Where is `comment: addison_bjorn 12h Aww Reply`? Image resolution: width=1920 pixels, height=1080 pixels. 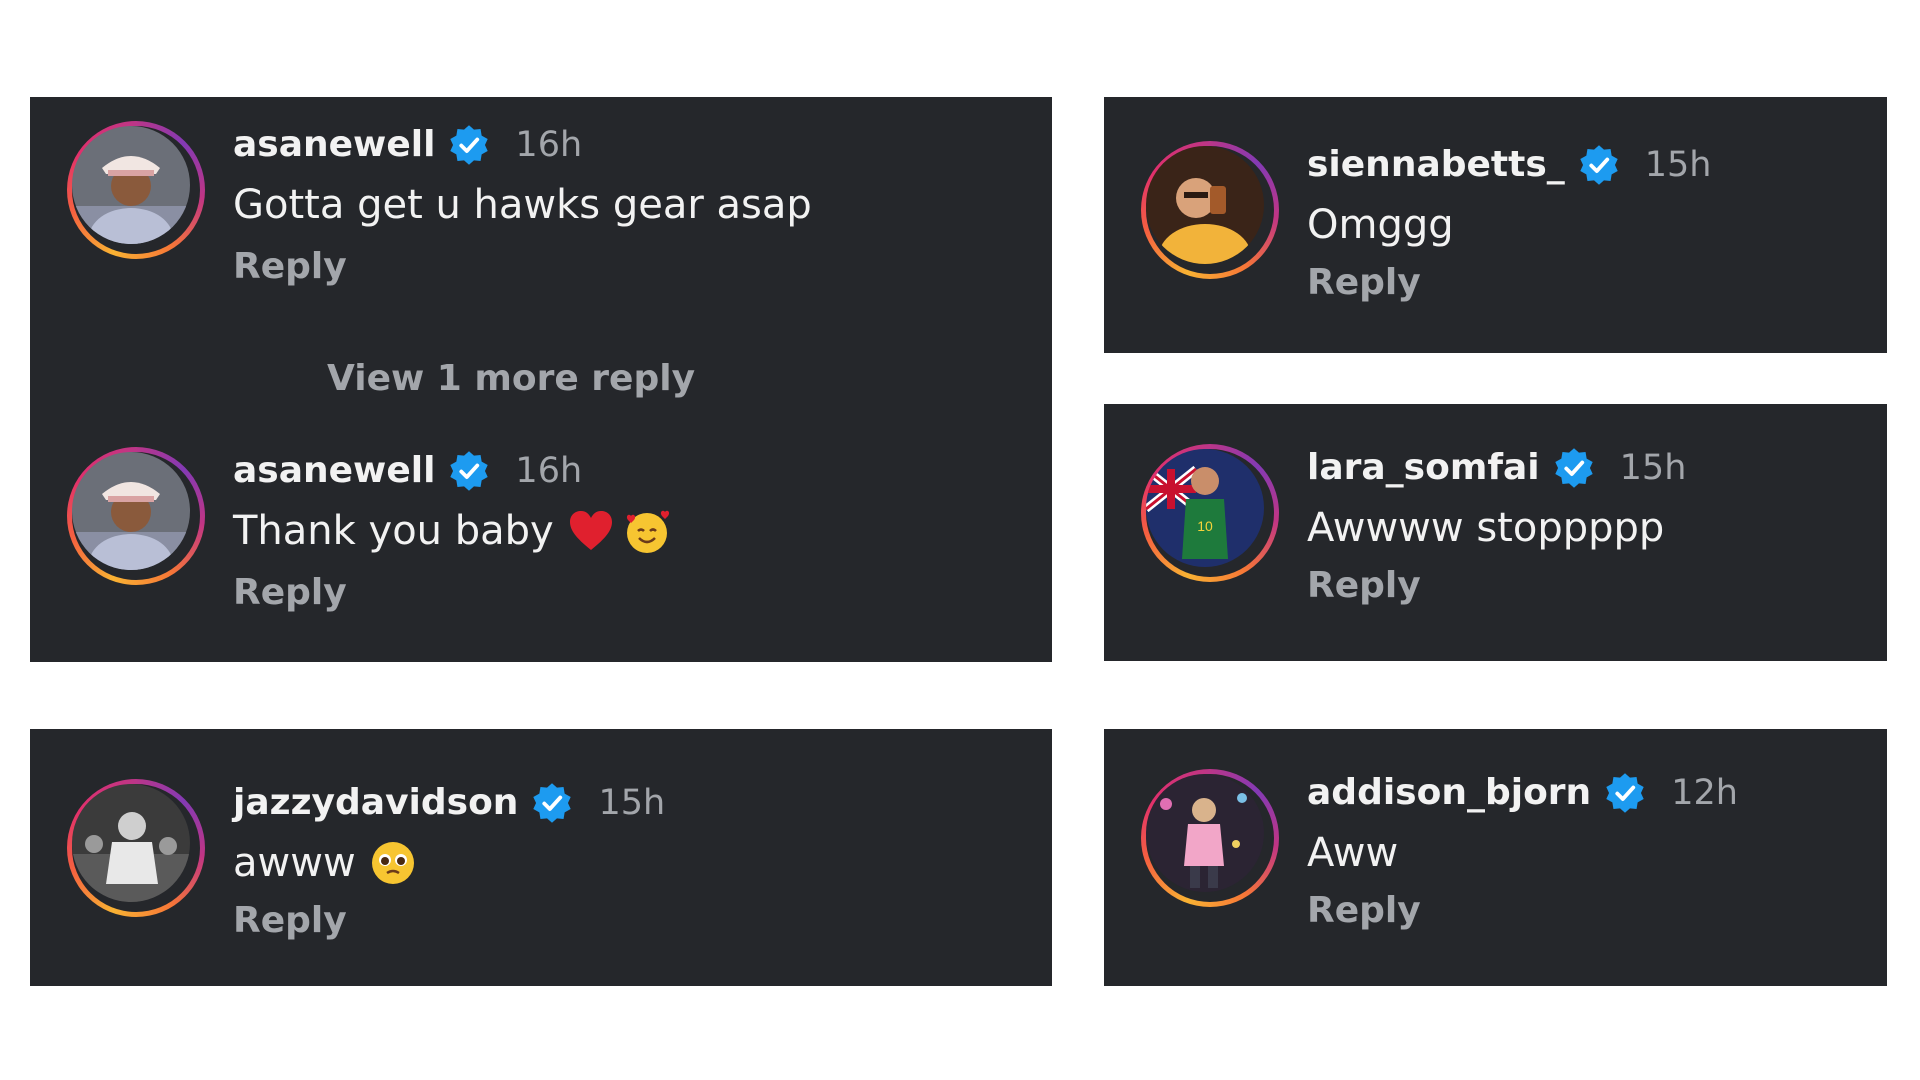 comment: addison_bjorn 12h Aww Reply is located at coordinates (1530, 850).